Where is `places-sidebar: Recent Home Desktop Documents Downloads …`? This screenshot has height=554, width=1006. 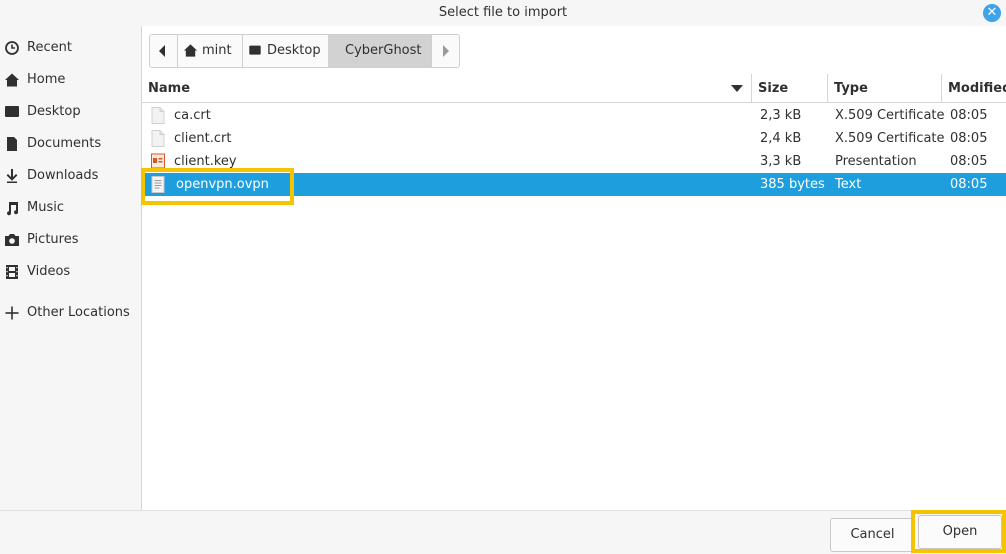
places-sidebar: Recent Home Desktop Documents Downloads … is located at coordinates (71, 268).